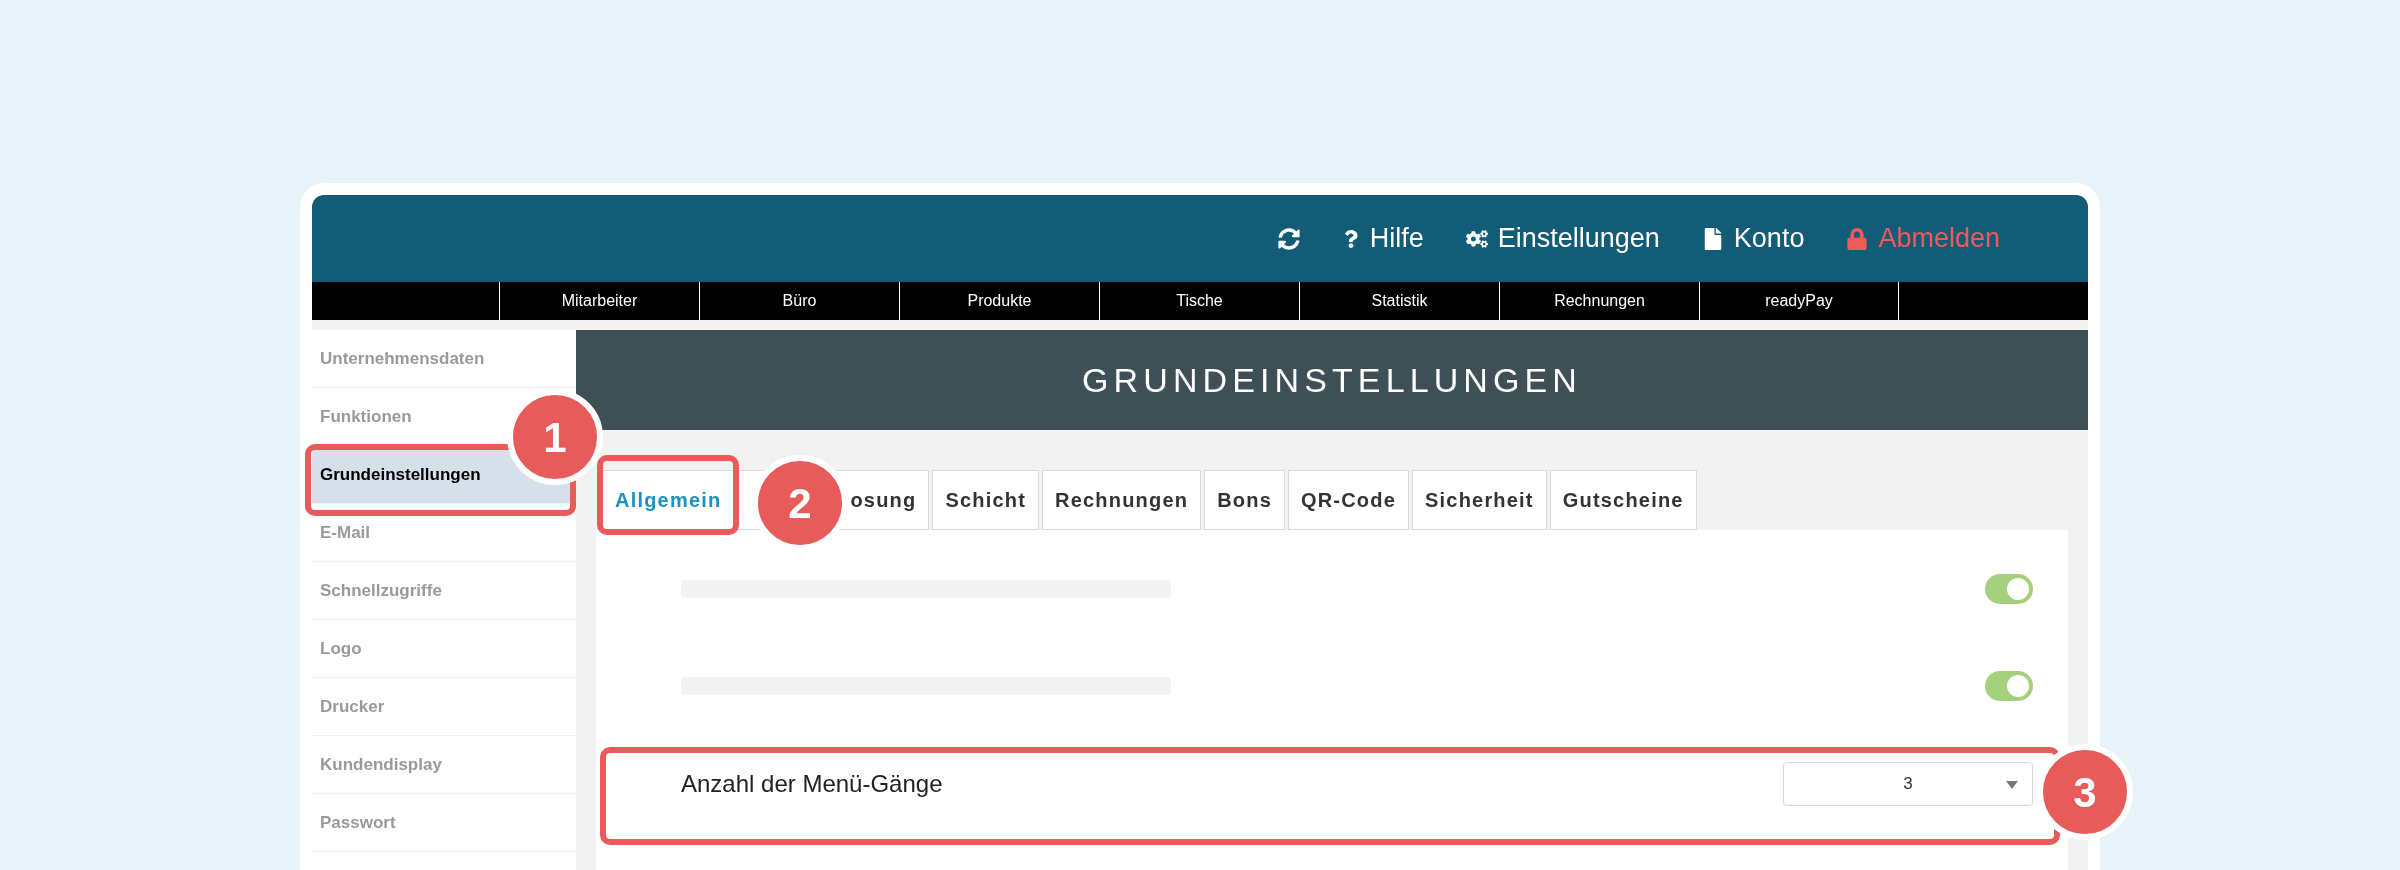 This screenshot has height=870, width=2400. Describe the element at coordinates (812, 784) in the screenshot. I see `setting-label: Anzahl der Menü-Gänge` at that location.